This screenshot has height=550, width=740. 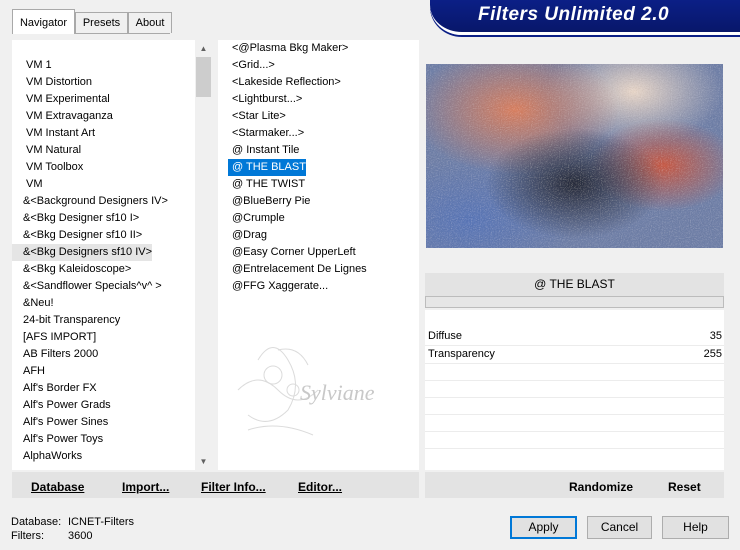 I want to click on category-item: &<Bkg Kaleidoscope>, so click(x=71, y=269).